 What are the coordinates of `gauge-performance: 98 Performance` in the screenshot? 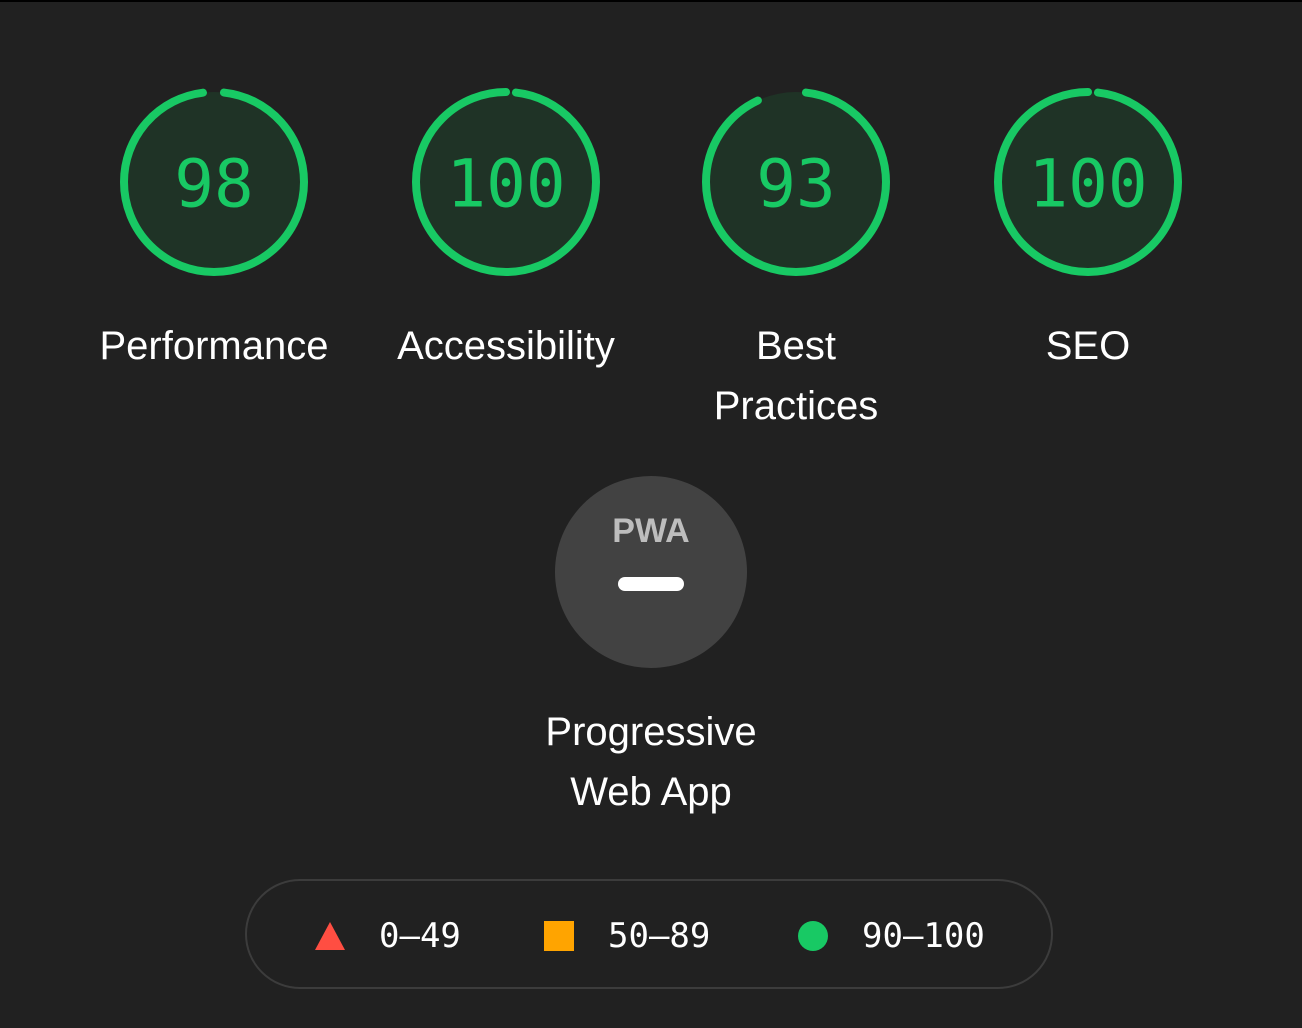 It's located at (214, 230).